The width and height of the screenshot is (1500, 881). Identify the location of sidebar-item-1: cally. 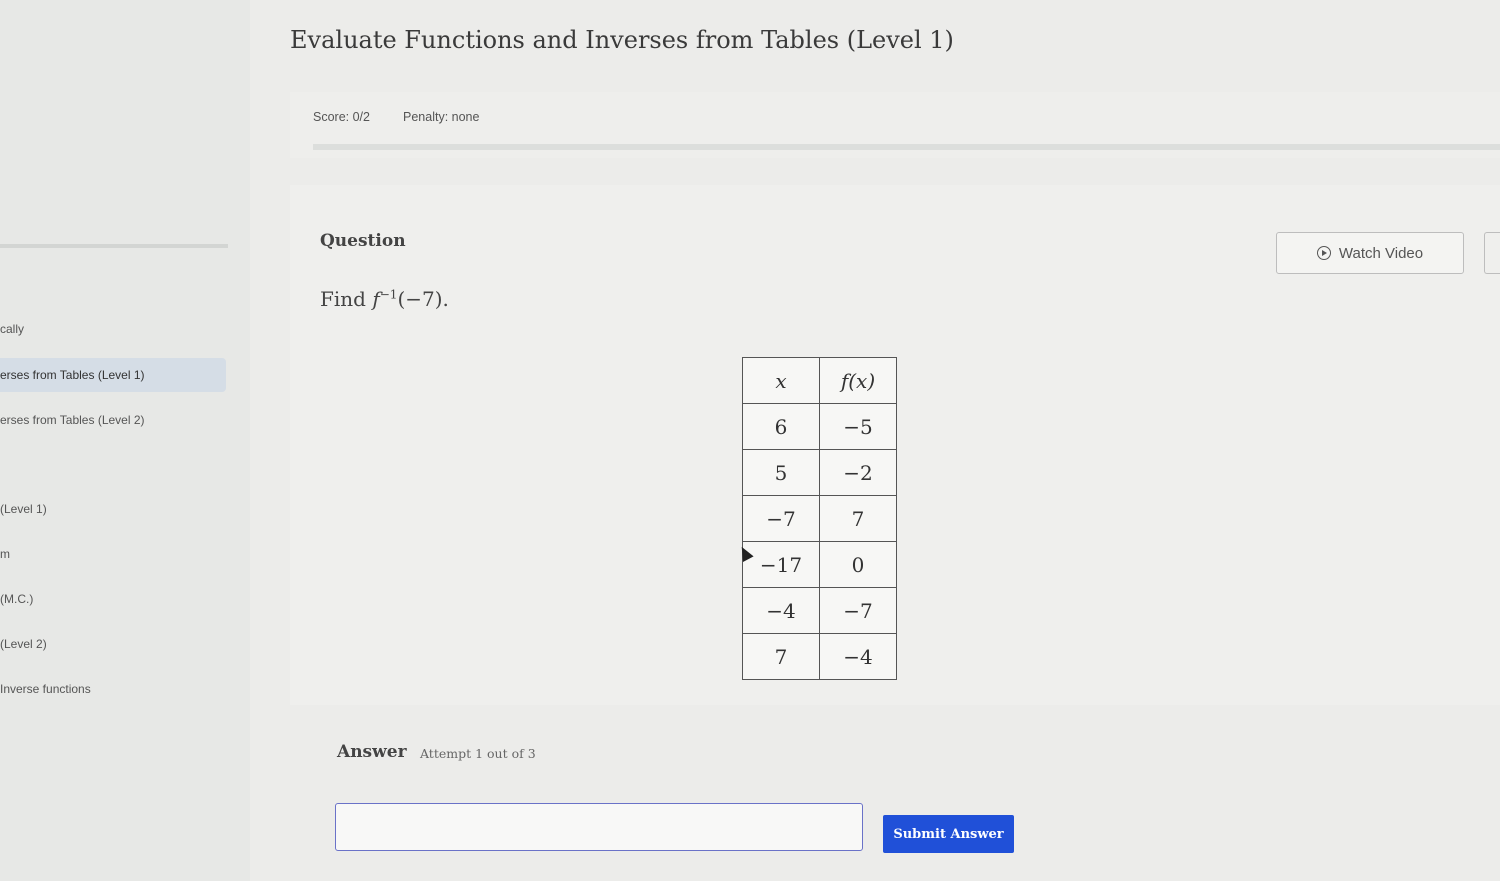
(113, 329).